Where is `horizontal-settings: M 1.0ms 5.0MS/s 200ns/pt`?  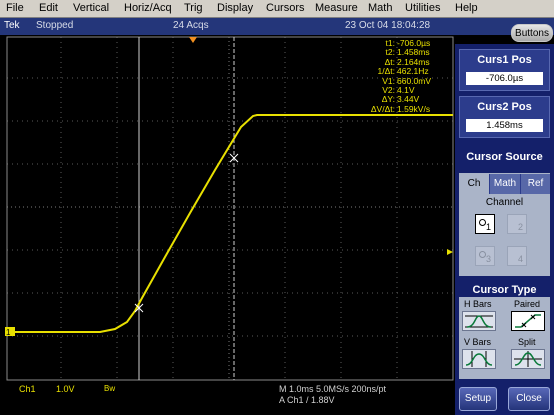
horizontal-settings: M 1.0ms 5.0MS/s 200ns/pt is located at coordinates (332, 389).